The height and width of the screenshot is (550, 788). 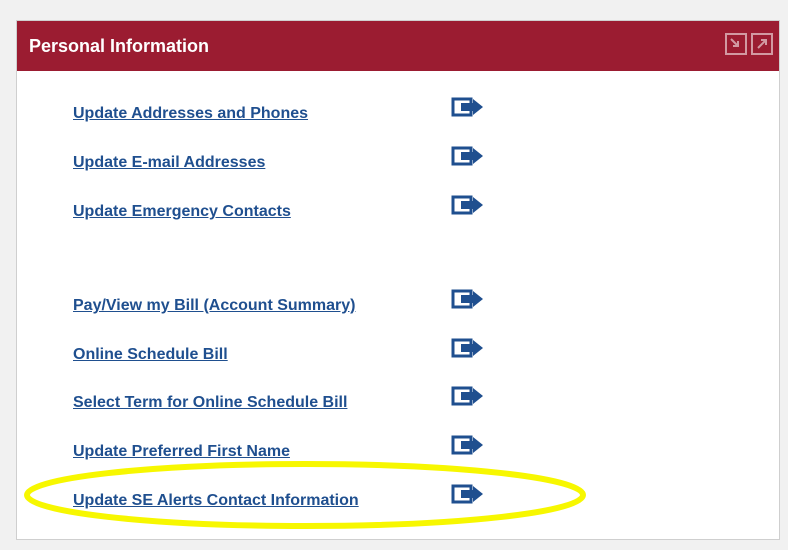 I want to click on list-item: Update Preferred First Name, so click(x=181, y=452).